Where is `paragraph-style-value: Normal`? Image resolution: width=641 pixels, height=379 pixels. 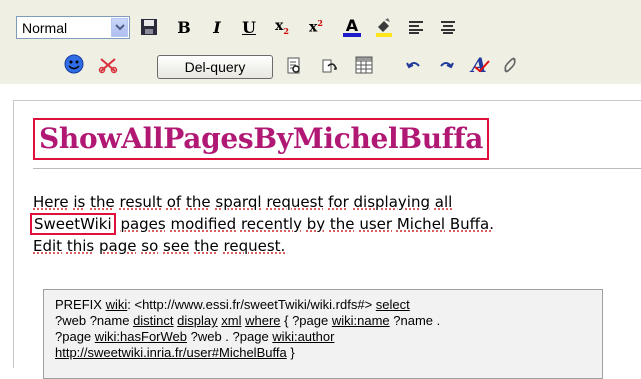
paragraph-style-value: Normal is located at coordinates (45, 27).